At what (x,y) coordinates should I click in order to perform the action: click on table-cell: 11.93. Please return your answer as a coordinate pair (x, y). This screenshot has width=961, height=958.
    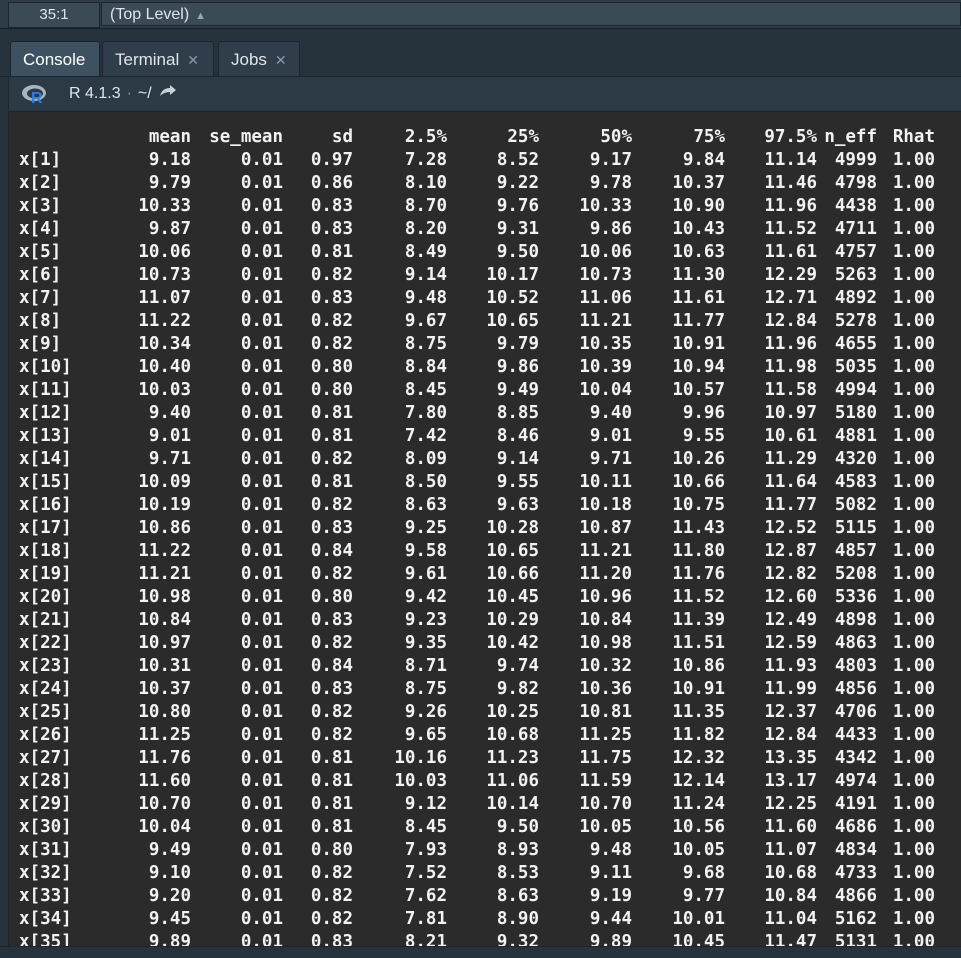
    Looking at the image, I should click on (790, 666).